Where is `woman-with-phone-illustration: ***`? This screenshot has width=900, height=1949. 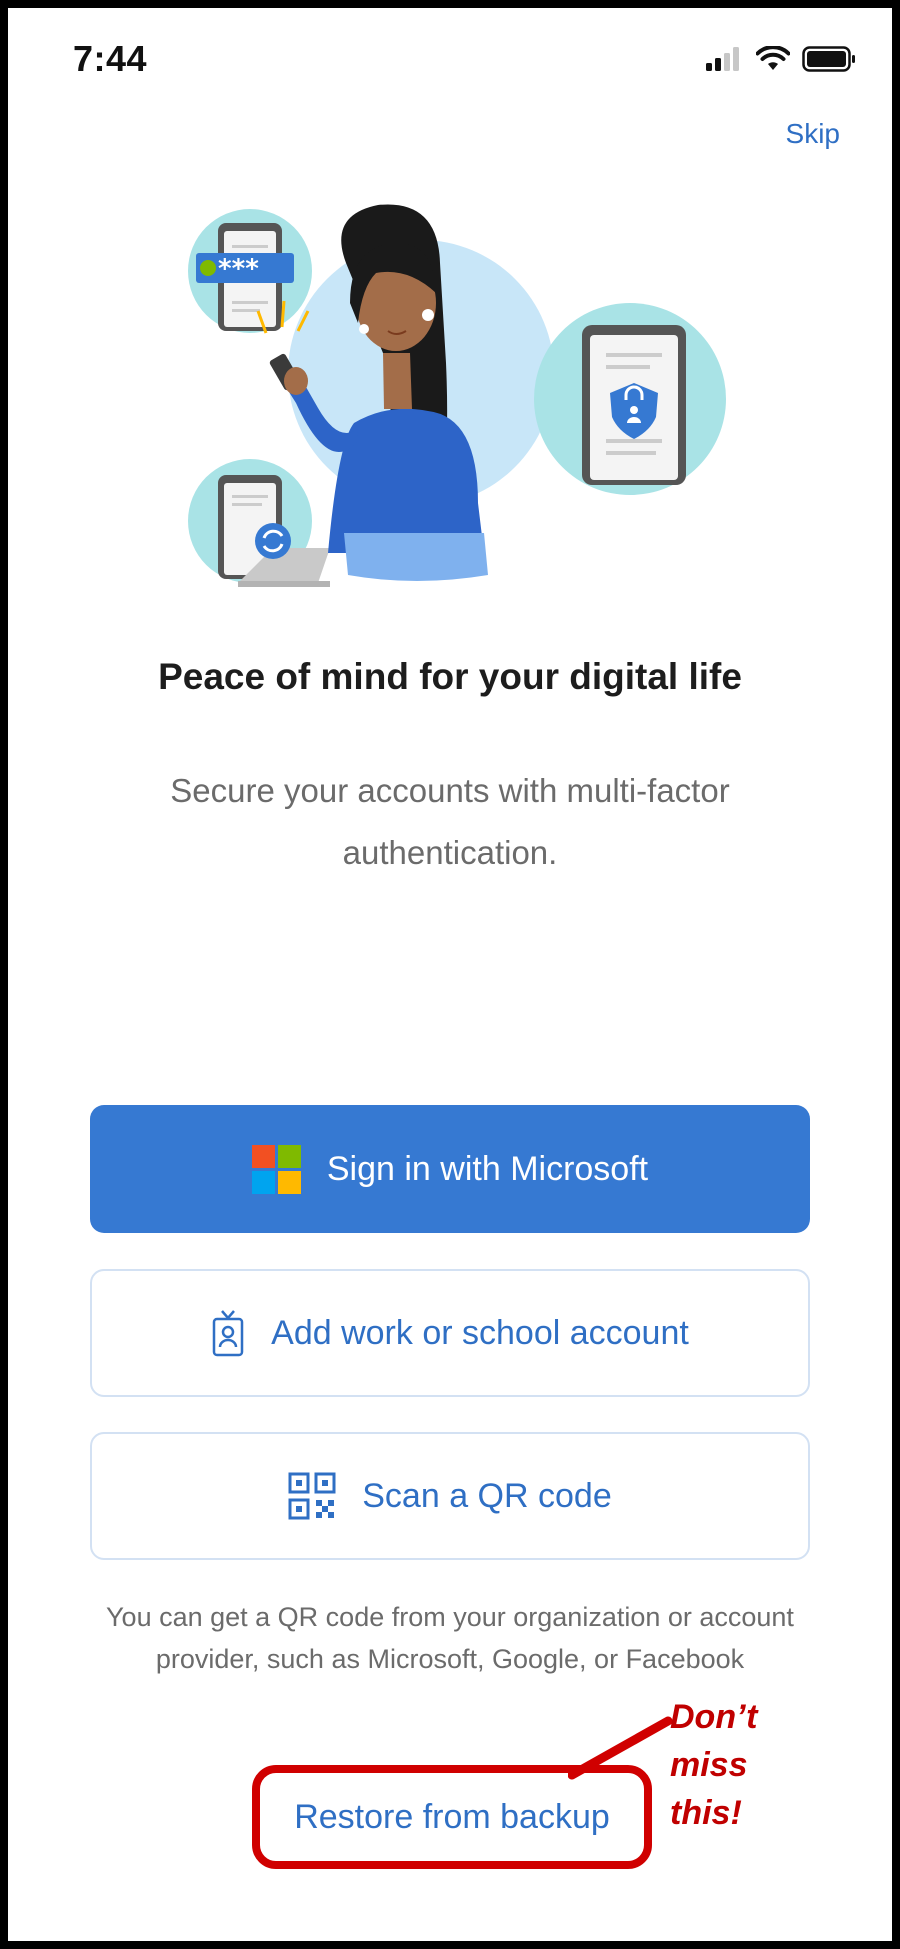 woman-with-phone-illustration: *** is located at coordinates (457, 395).